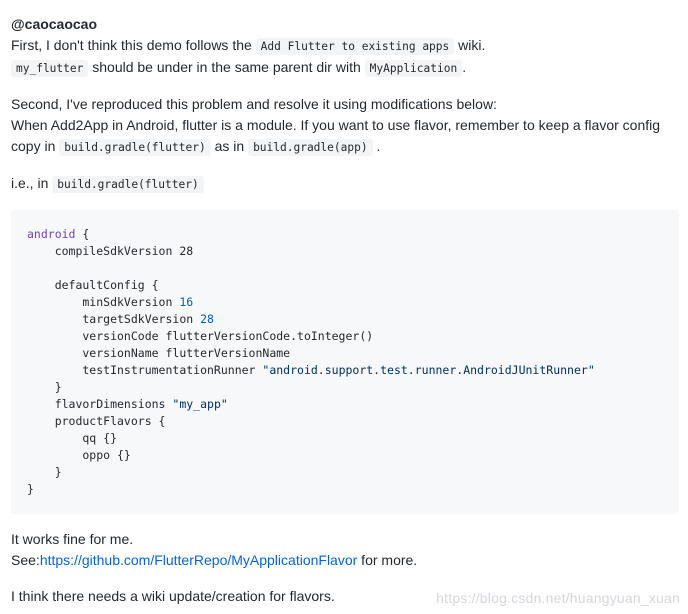 The width and height of the screenshot is (688, 614). What do you see at coordinates (355, 46) in the screenshot?
I see `inline-code-wiki-title: Add Flutter to existing apps` at bounding box center [355, 46].